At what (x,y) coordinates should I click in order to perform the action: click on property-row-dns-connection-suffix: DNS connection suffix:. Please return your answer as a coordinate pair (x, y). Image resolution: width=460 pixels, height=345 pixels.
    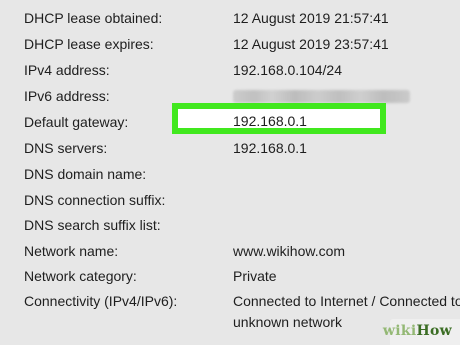
    Looking at the image, I should click on (230, 202).